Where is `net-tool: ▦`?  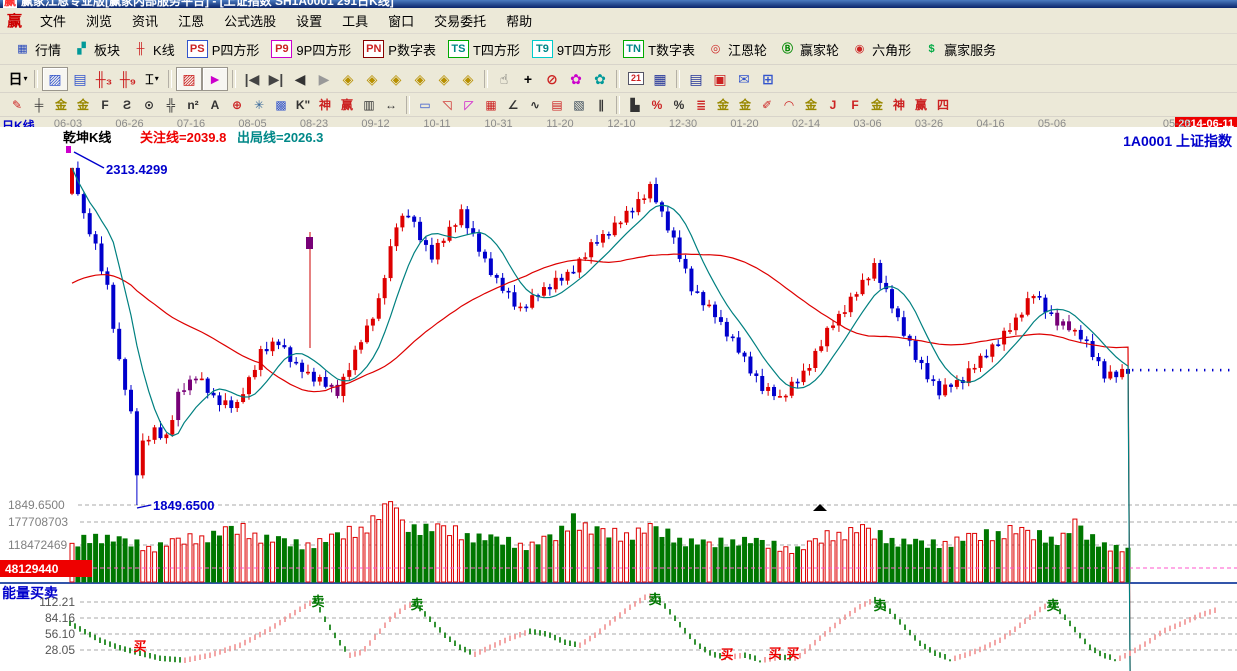
net-tool: ▦ is located at coordinates (491, 104).